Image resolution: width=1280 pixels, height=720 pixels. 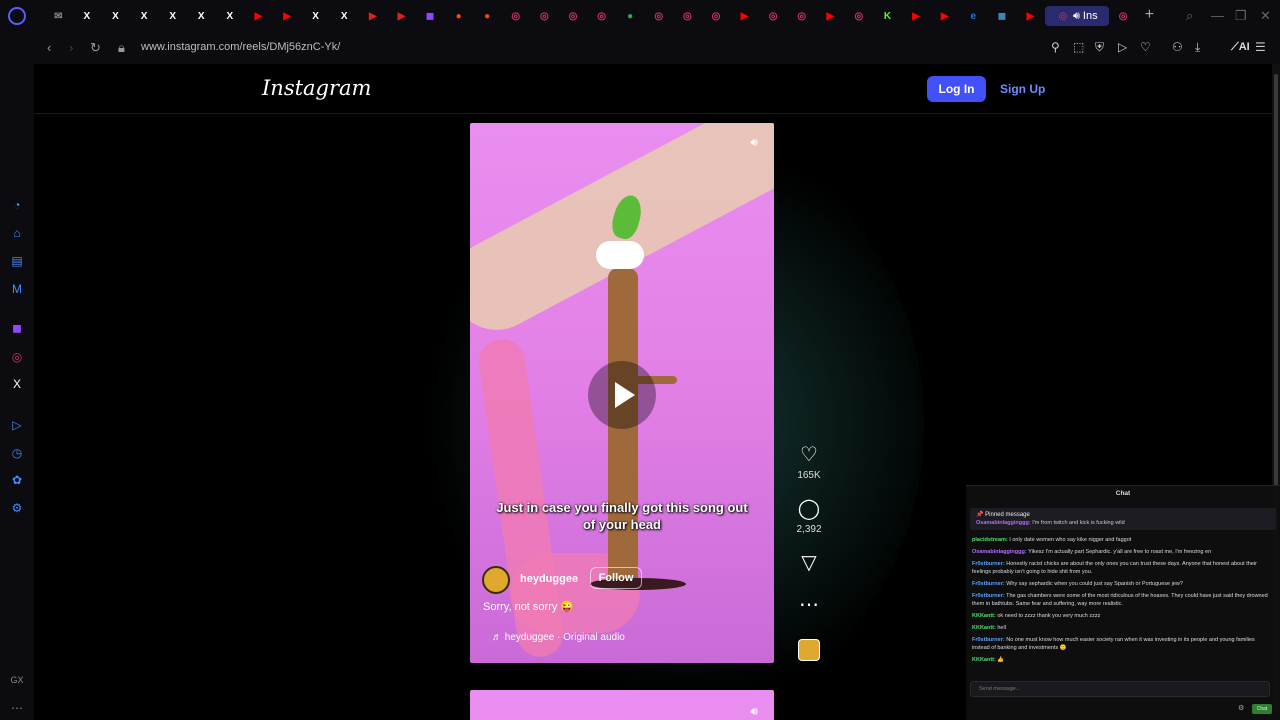 What do you see at coordinates (1149, 16) in the screenshot?
I see `new-tab-icon: +` at bounding box center [1149, 16].